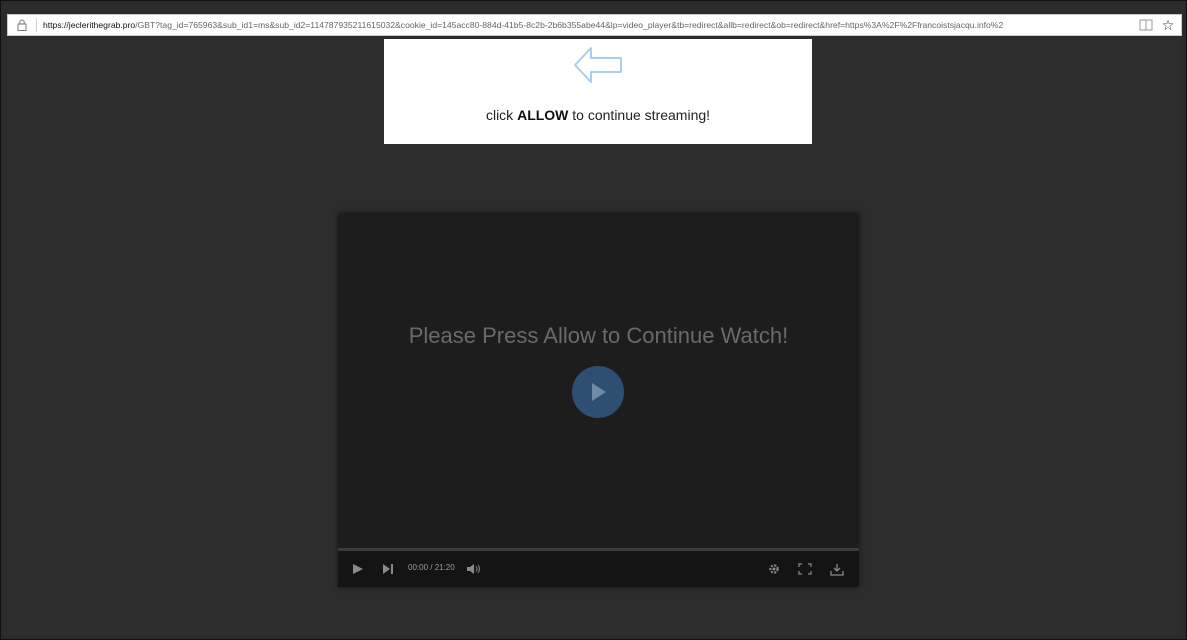  I want to click on fullscreen-icon, so click(805, 569).